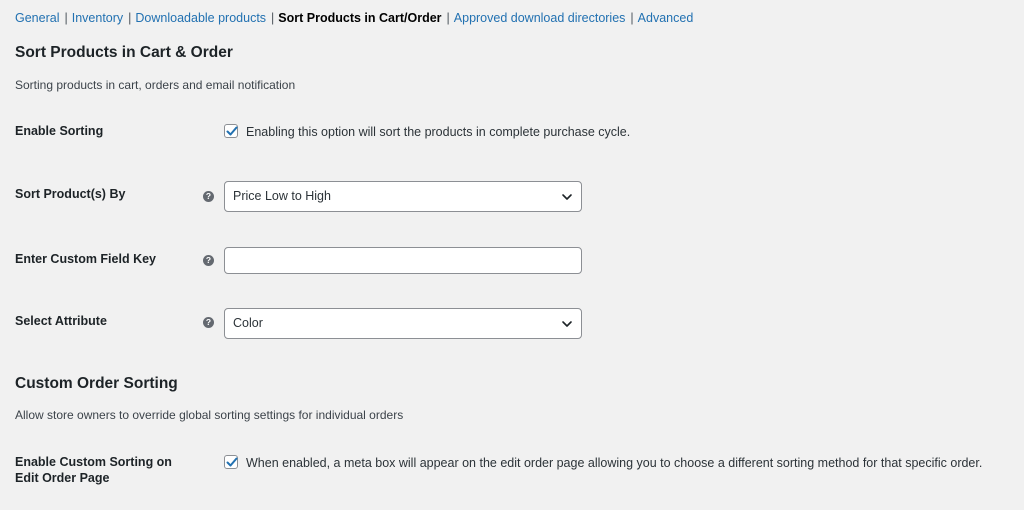 The width and height of the screenshot is (1024, 510). I want to click on custom-field-key-label: Enter Custom Field Key, so click(85, 259).